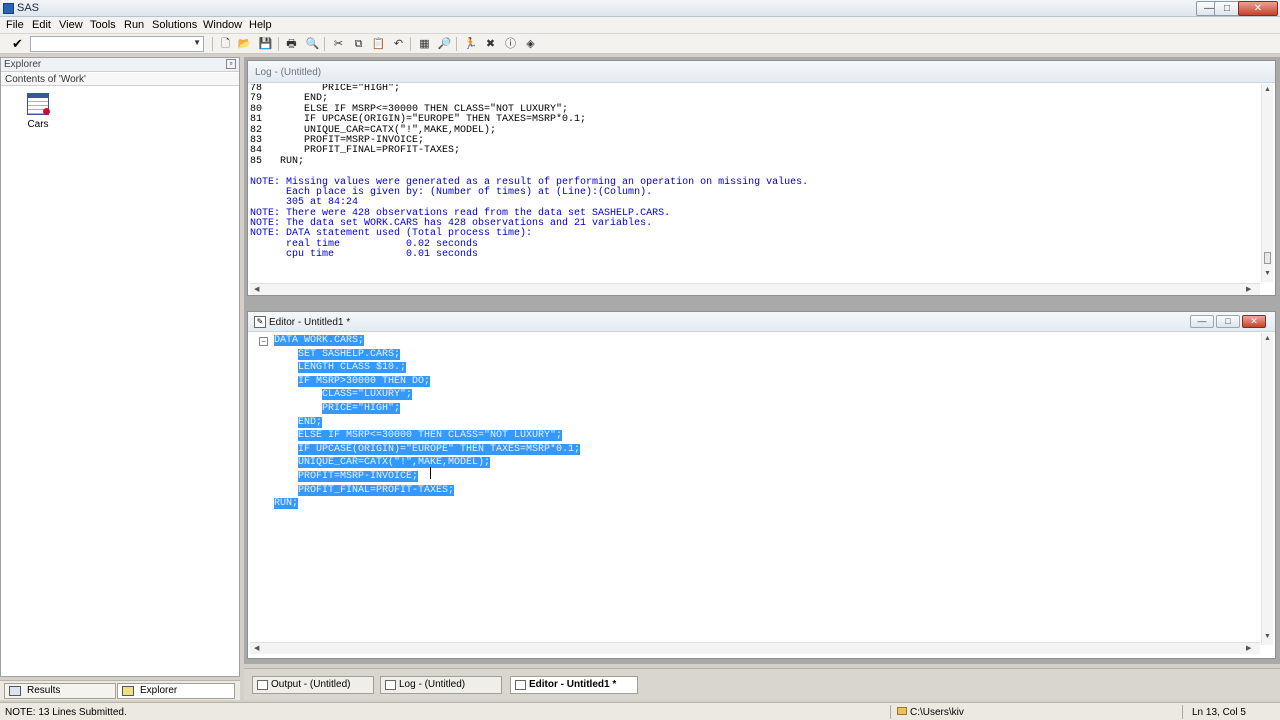 This screenshot has width=1280, height=720. Describe the element at coordinates (1267, 183) in the screenshot. I see `log-vertical-scrollbar: ▲ ▼` at that location.